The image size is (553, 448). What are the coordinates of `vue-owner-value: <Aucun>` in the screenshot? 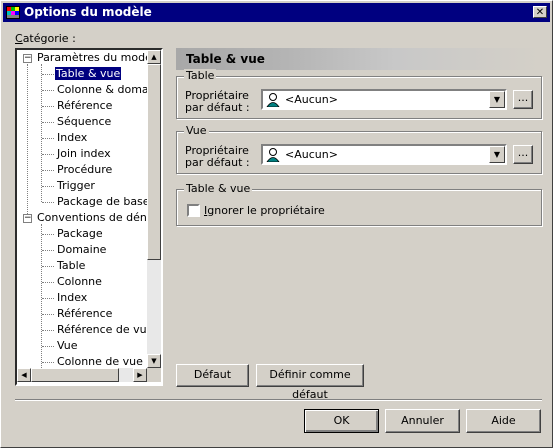 It's located at (311, 154).